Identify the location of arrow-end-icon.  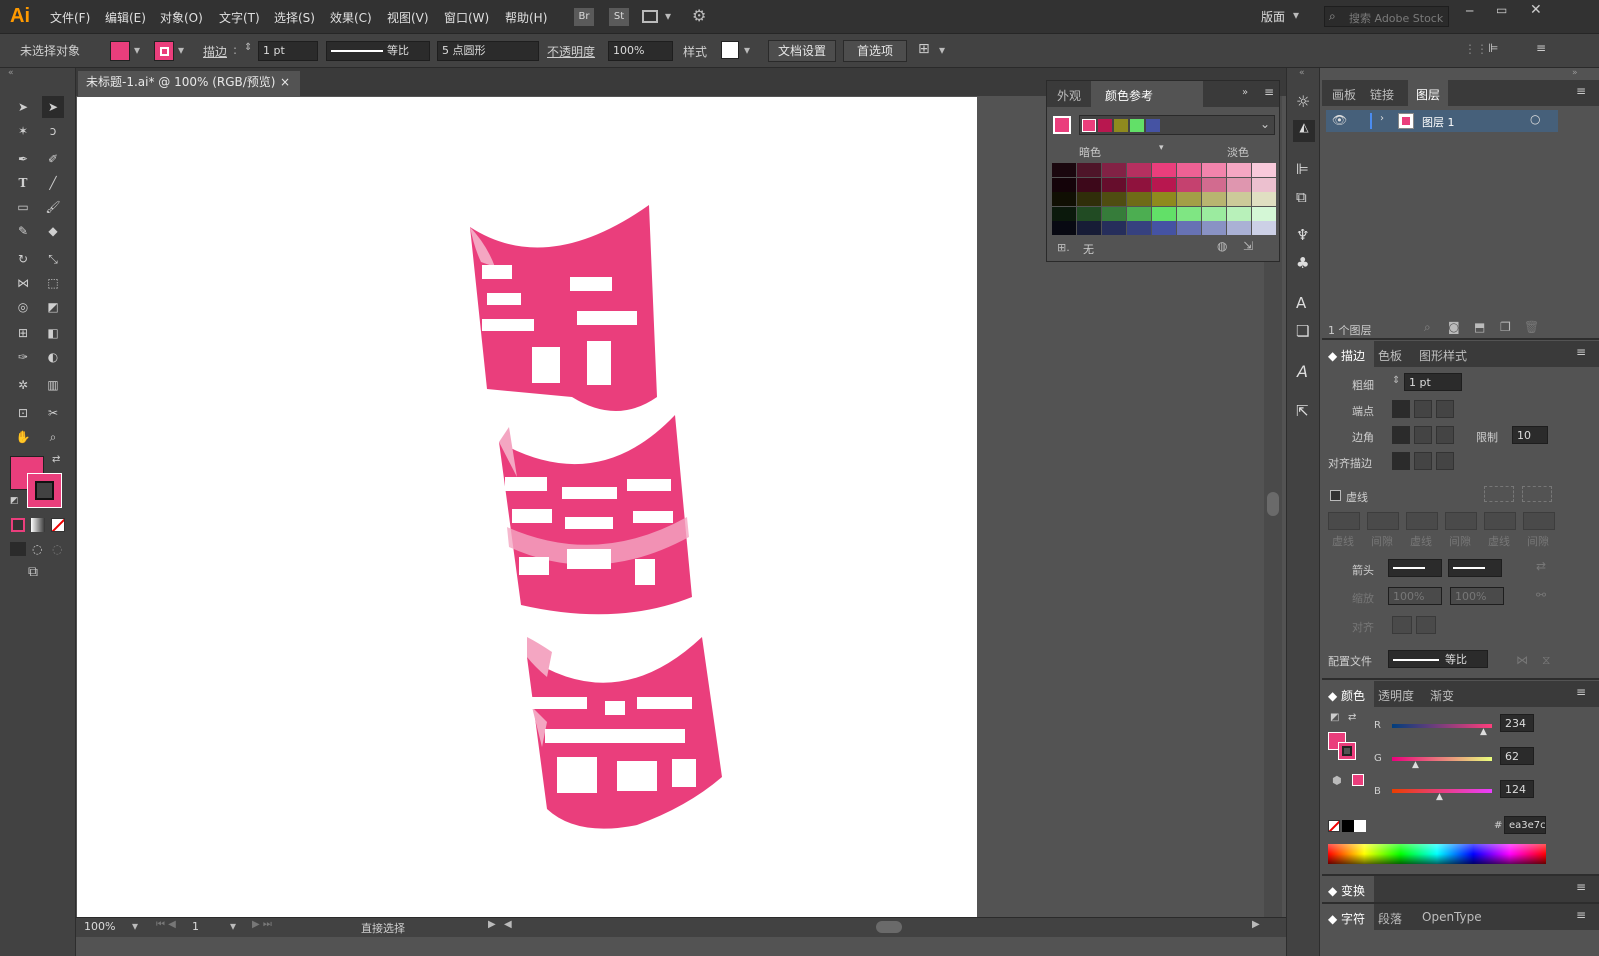
(1426, 625).